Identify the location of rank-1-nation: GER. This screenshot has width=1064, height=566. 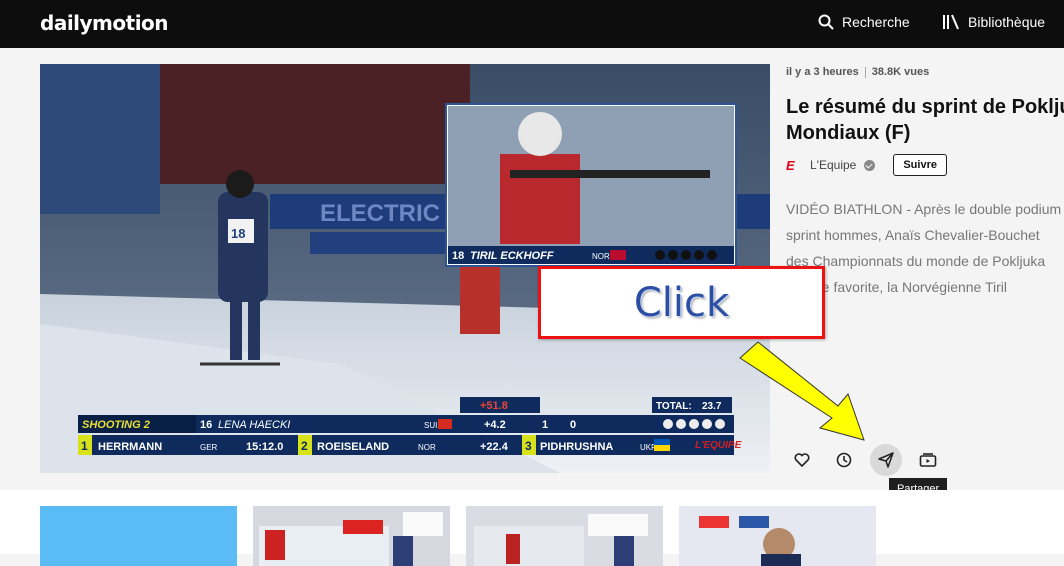
(209, 447).